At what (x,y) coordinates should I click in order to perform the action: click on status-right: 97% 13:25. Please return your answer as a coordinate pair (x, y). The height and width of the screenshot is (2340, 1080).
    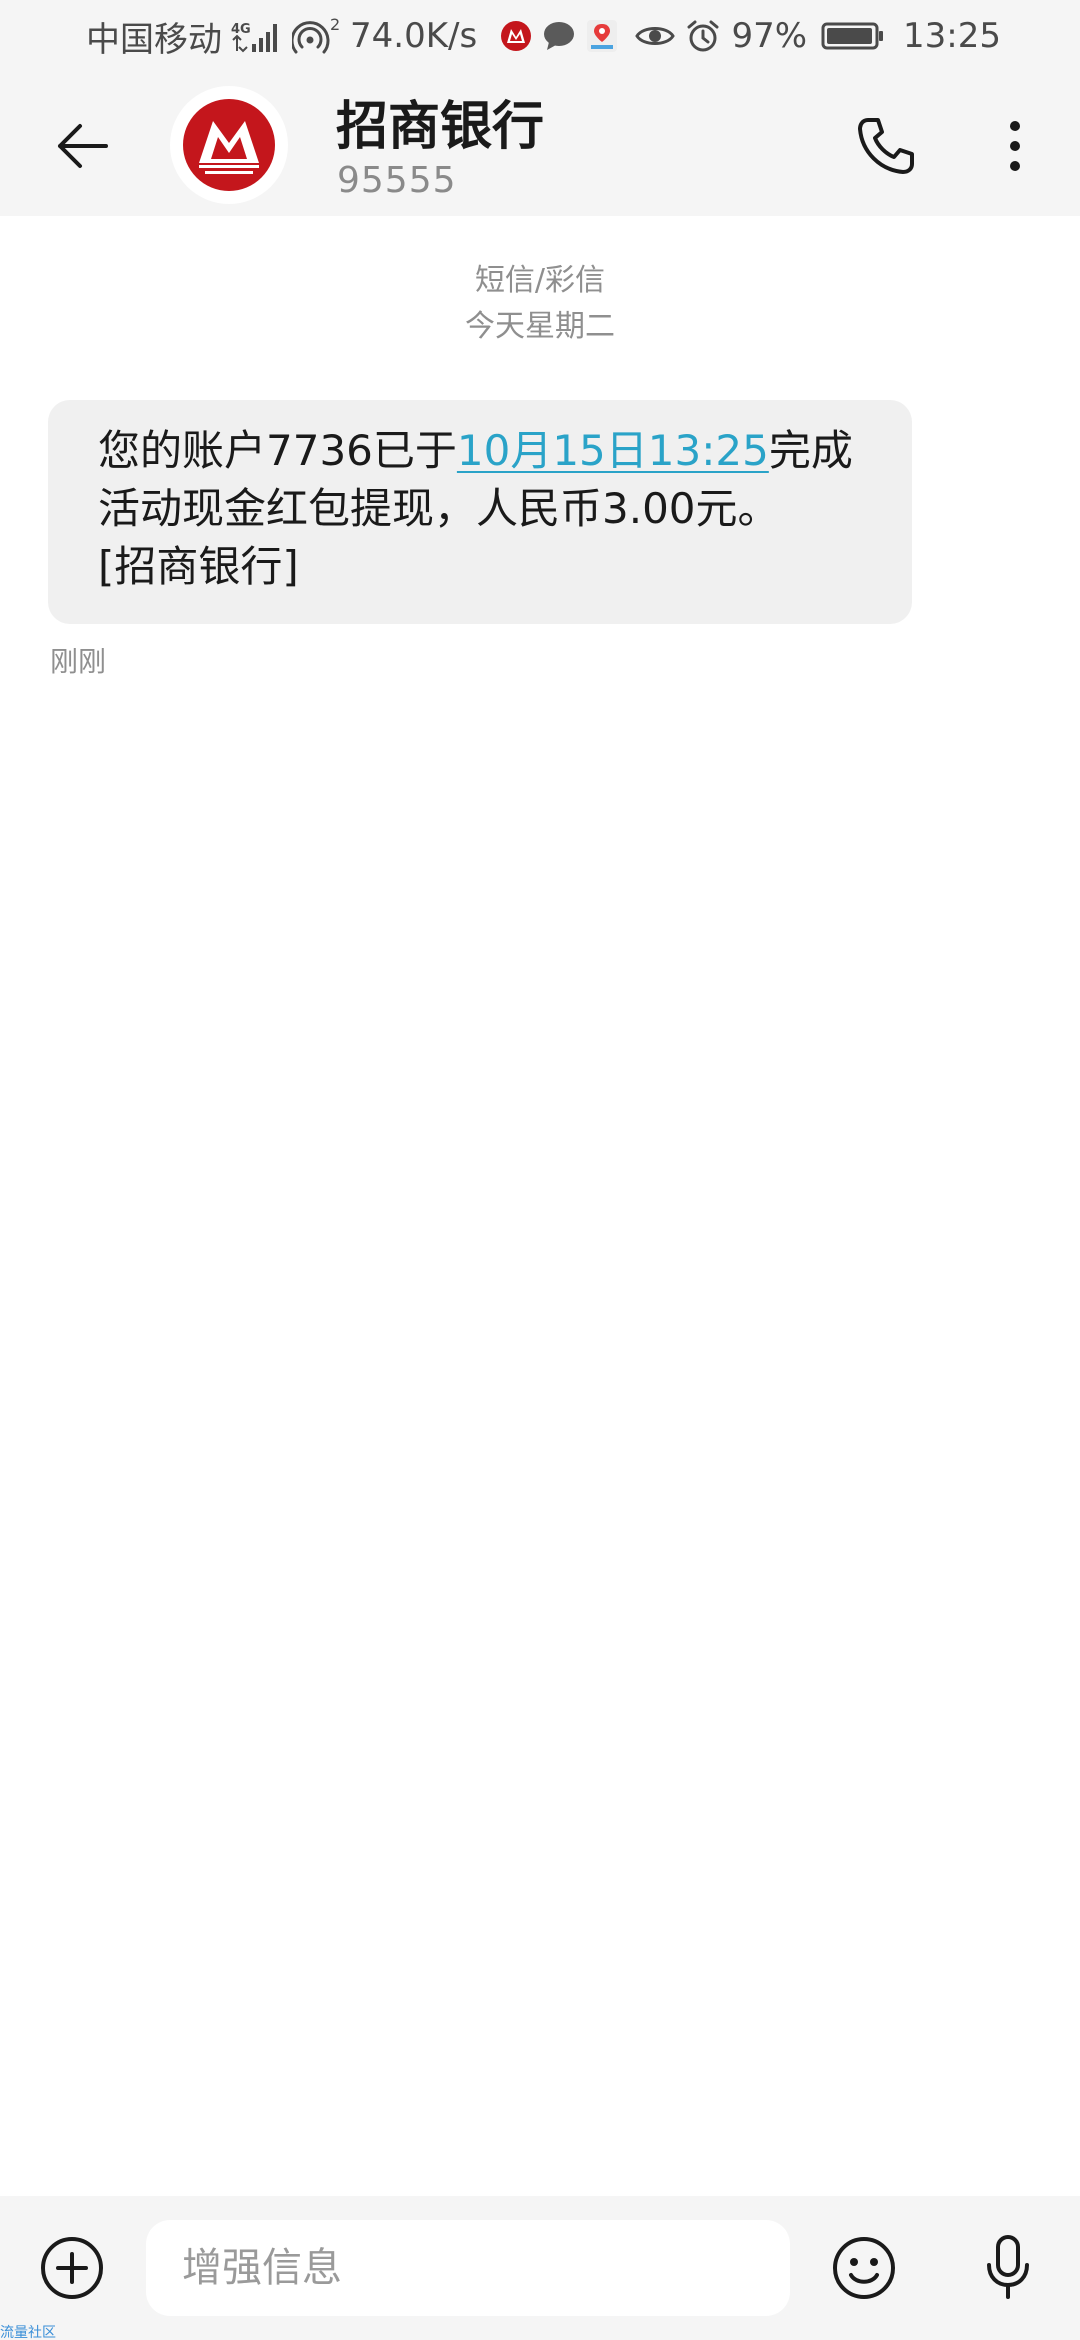
    Looking at the image, I should click on (818, 36).